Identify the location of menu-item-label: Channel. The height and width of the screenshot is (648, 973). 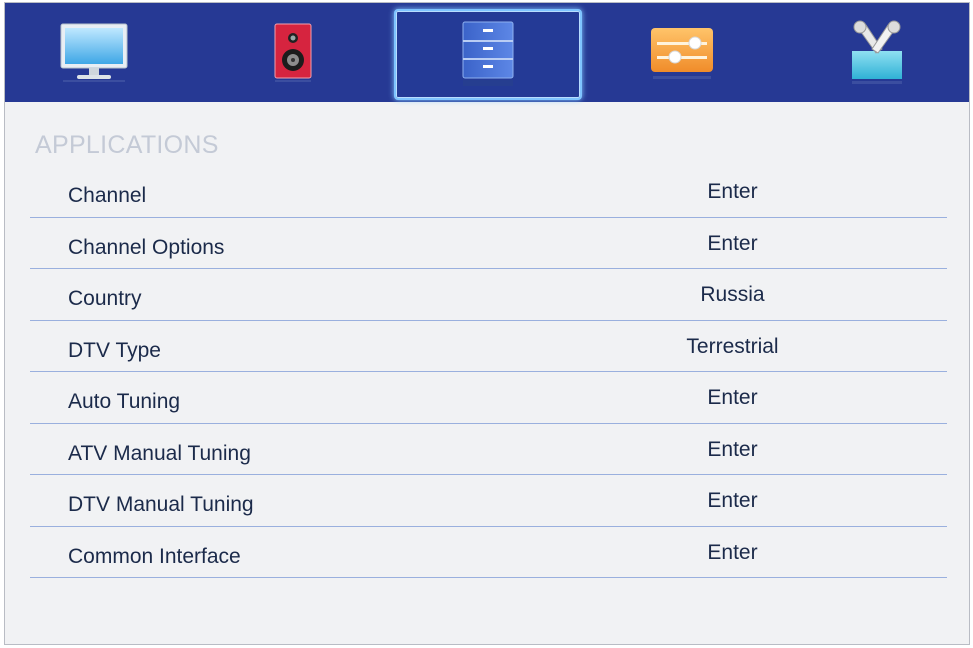
(107, 195).